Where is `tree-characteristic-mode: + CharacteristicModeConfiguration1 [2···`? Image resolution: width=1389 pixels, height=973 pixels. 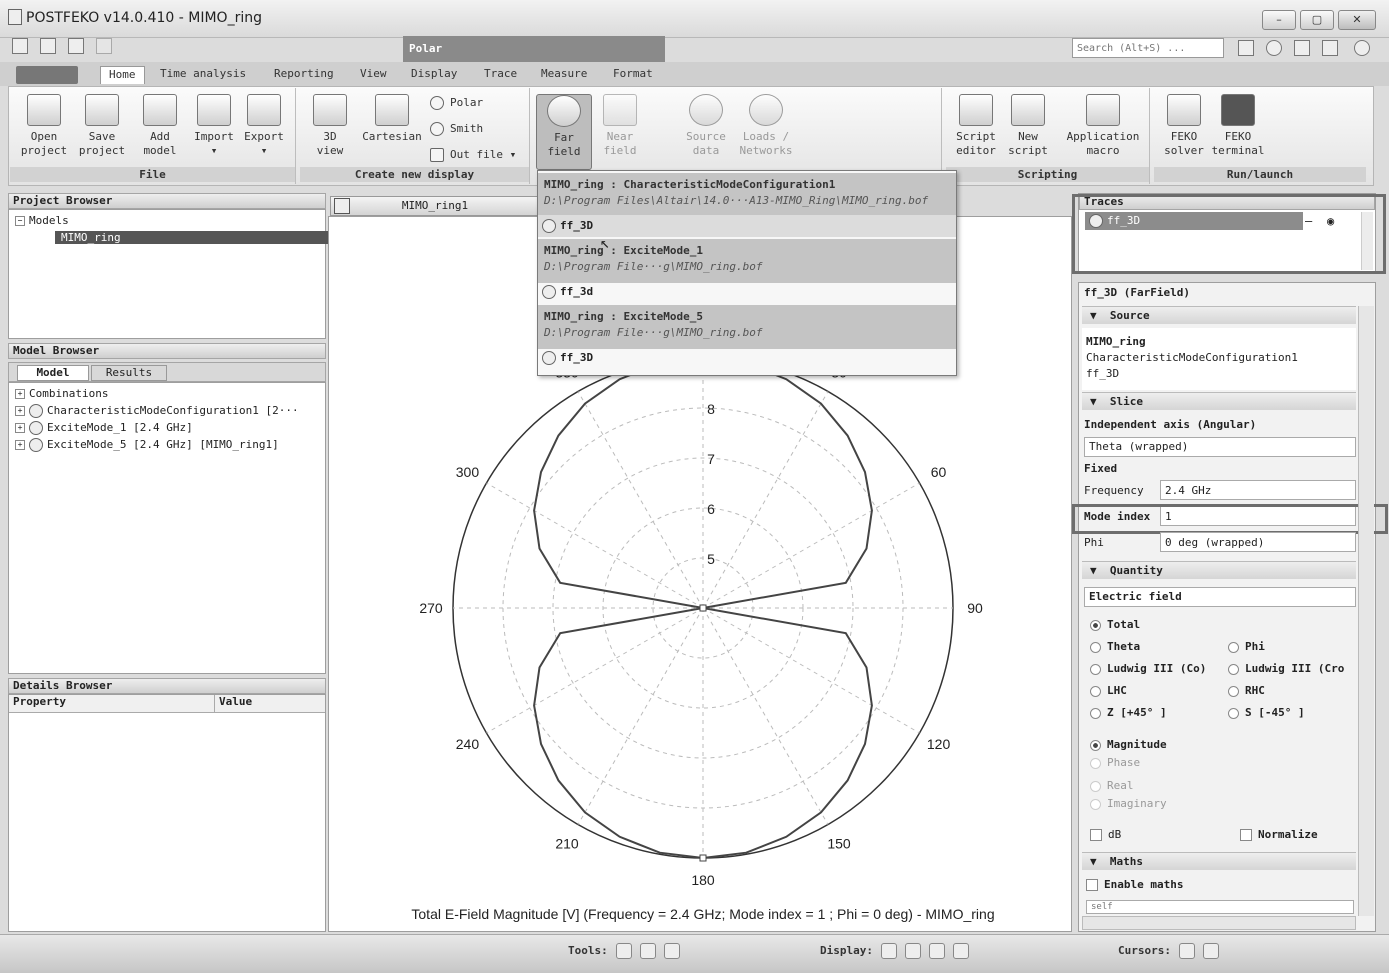 tree-characteristic-mode: + CharacteristicModeConfiguration1 [2··· is located at coordinates (167, 410).